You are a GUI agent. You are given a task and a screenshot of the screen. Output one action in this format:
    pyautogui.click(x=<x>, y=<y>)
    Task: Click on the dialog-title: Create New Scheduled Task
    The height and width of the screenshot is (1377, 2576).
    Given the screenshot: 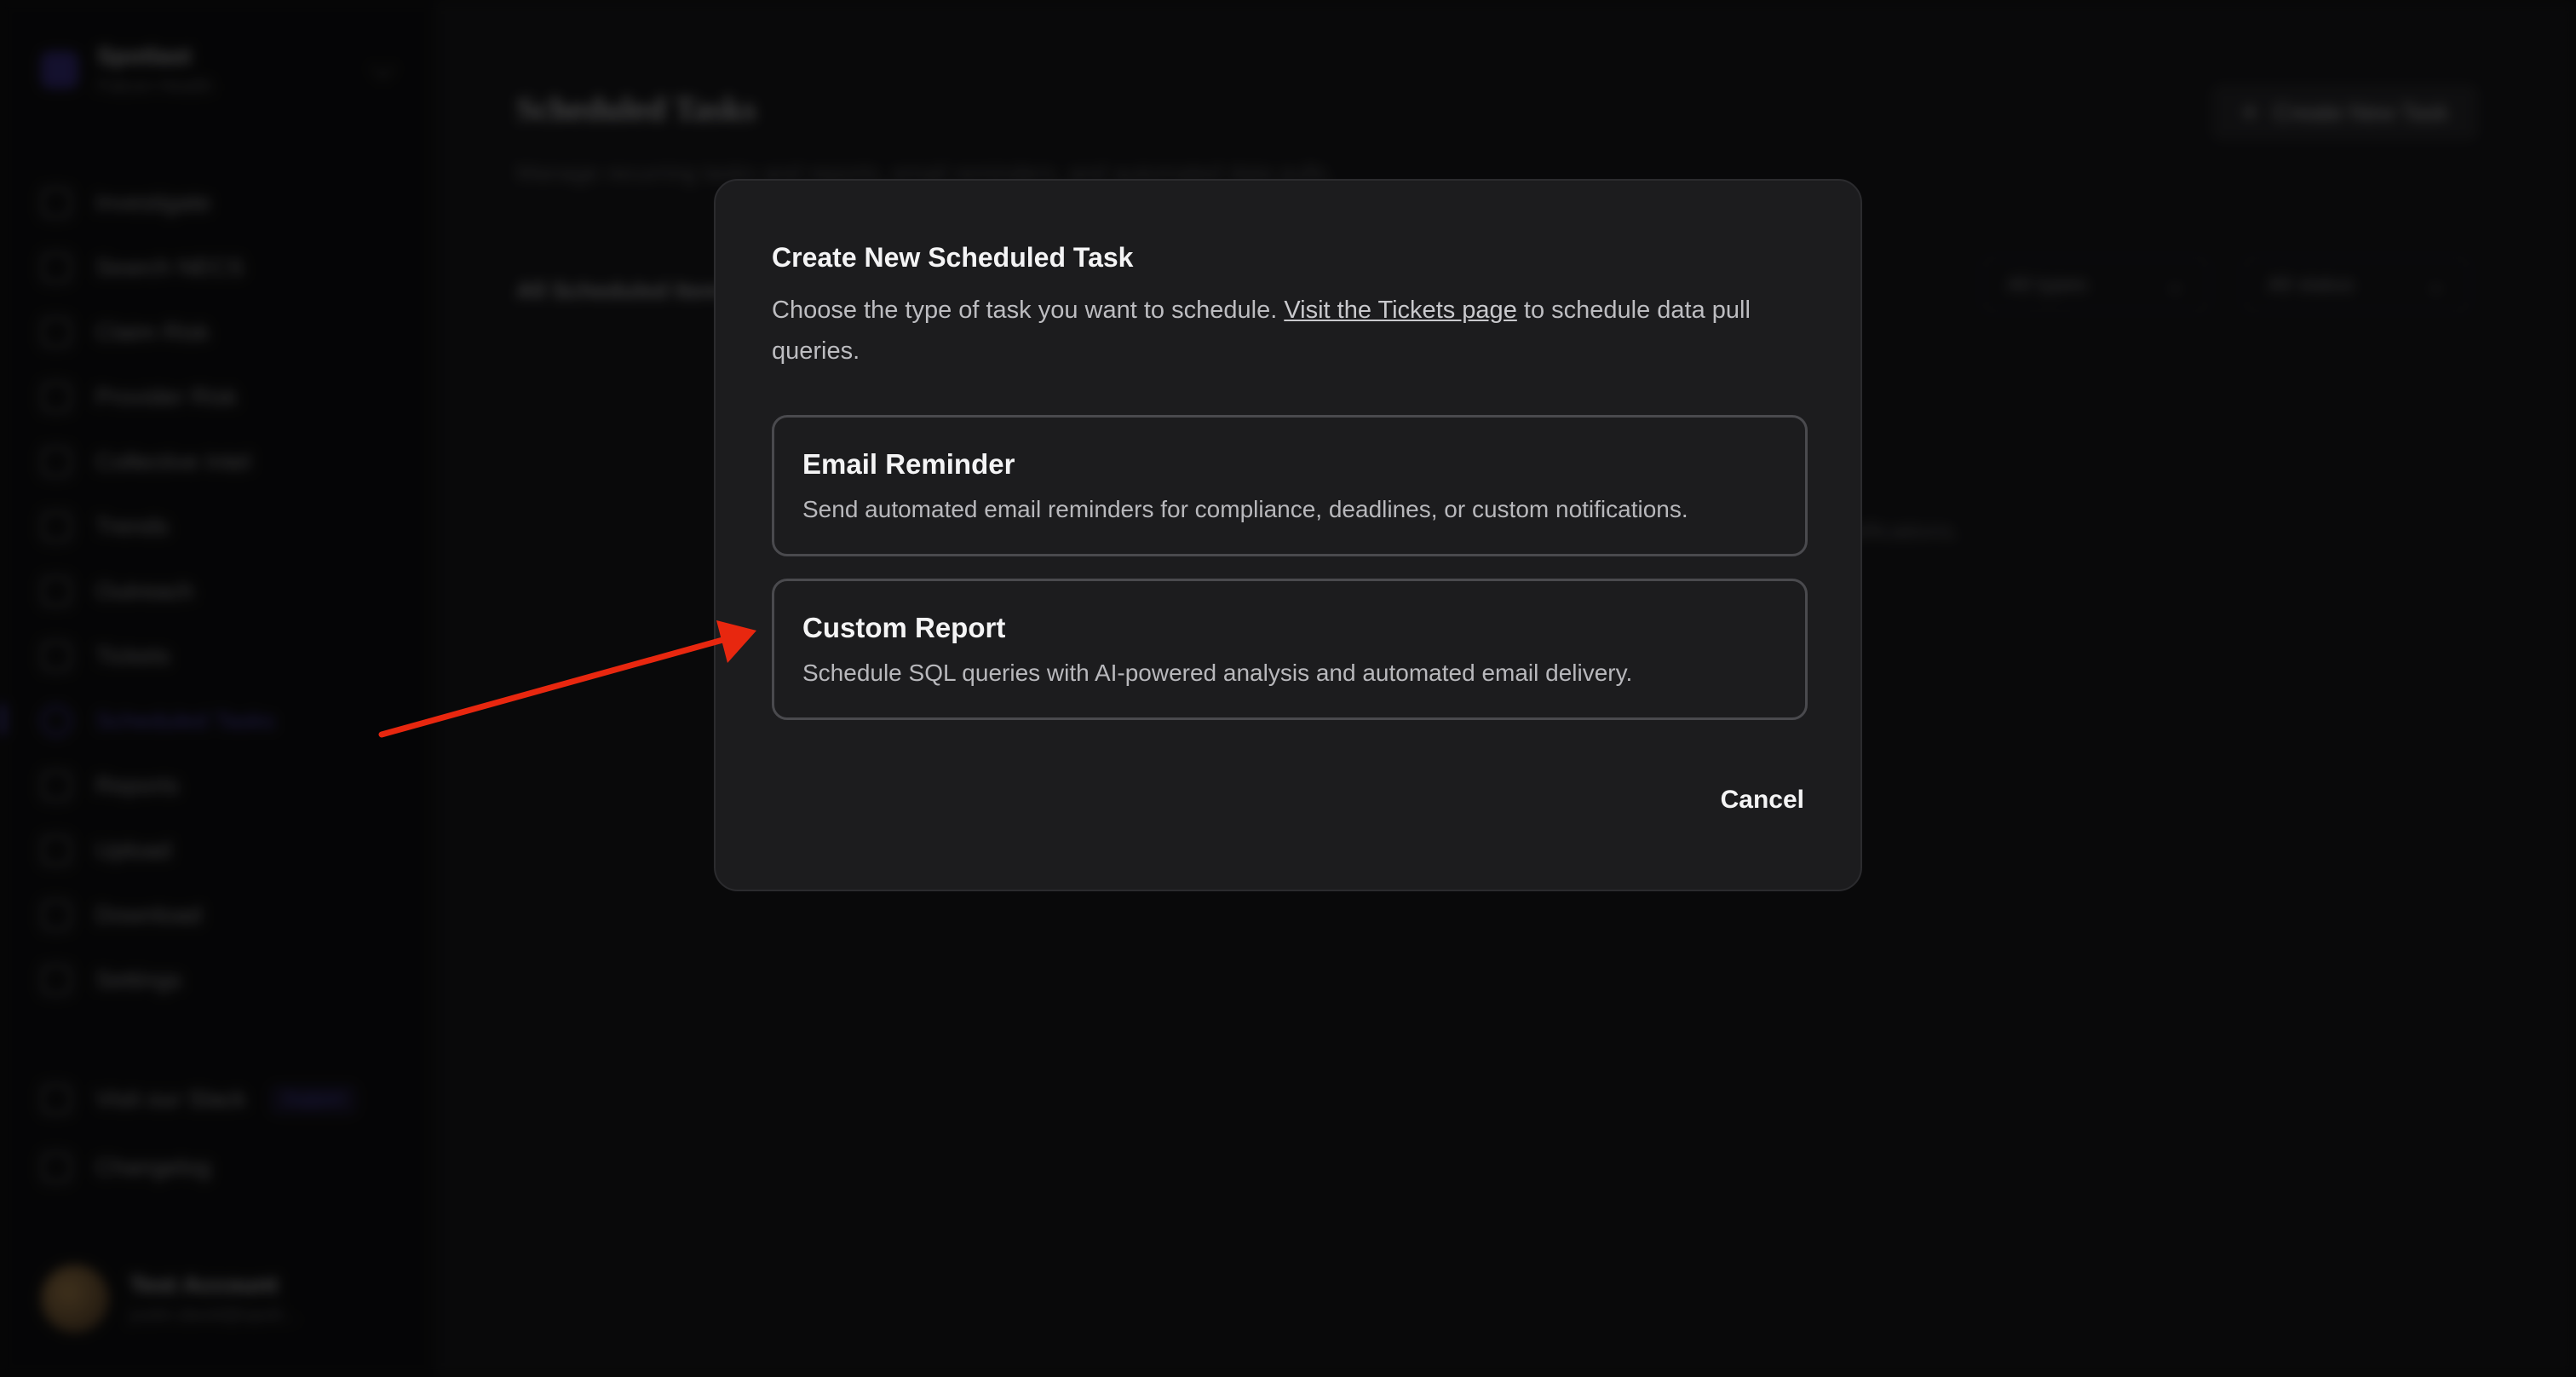 What is the action you would take?
    pyautogui.click(x=953, y=257)
    